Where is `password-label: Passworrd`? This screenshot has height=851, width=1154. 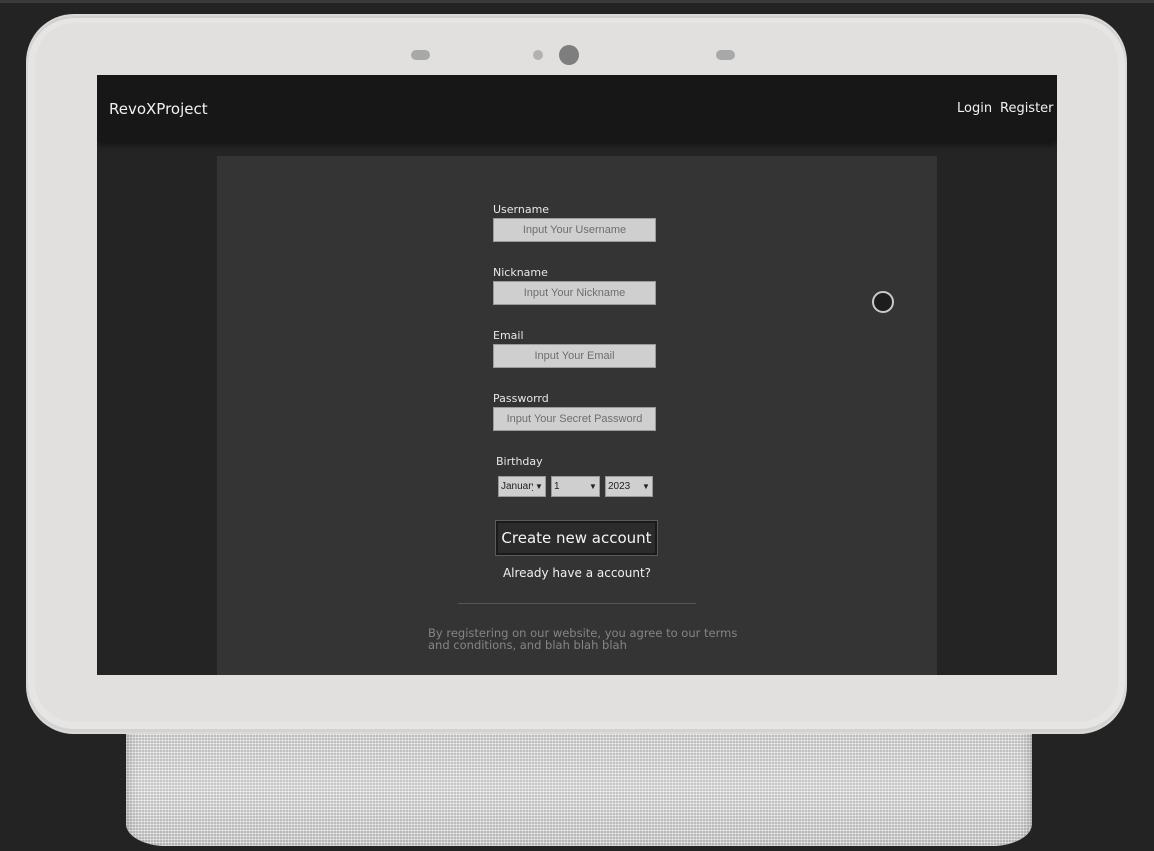 password-label: Passworrd is located at coordinates (521, 398).